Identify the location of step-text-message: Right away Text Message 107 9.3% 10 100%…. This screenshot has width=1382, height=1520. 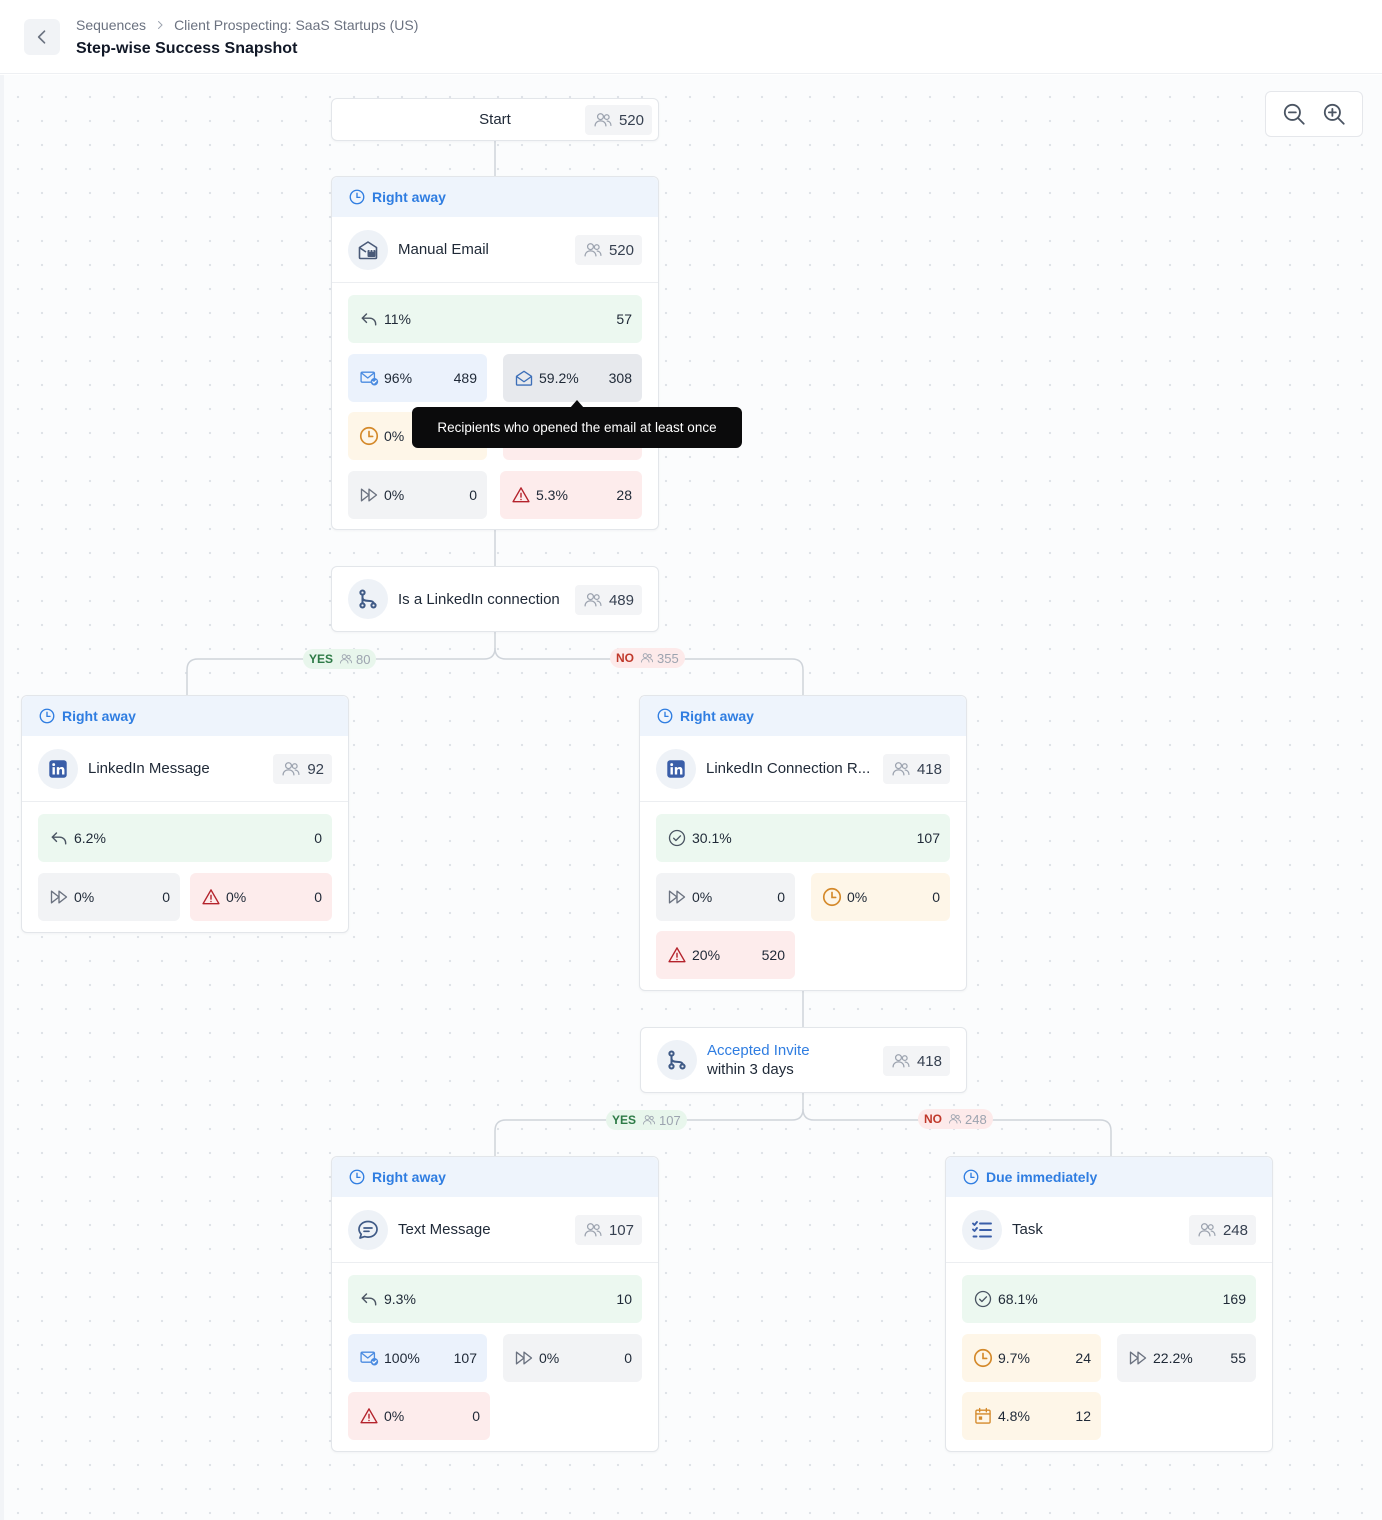
(495, 1304).